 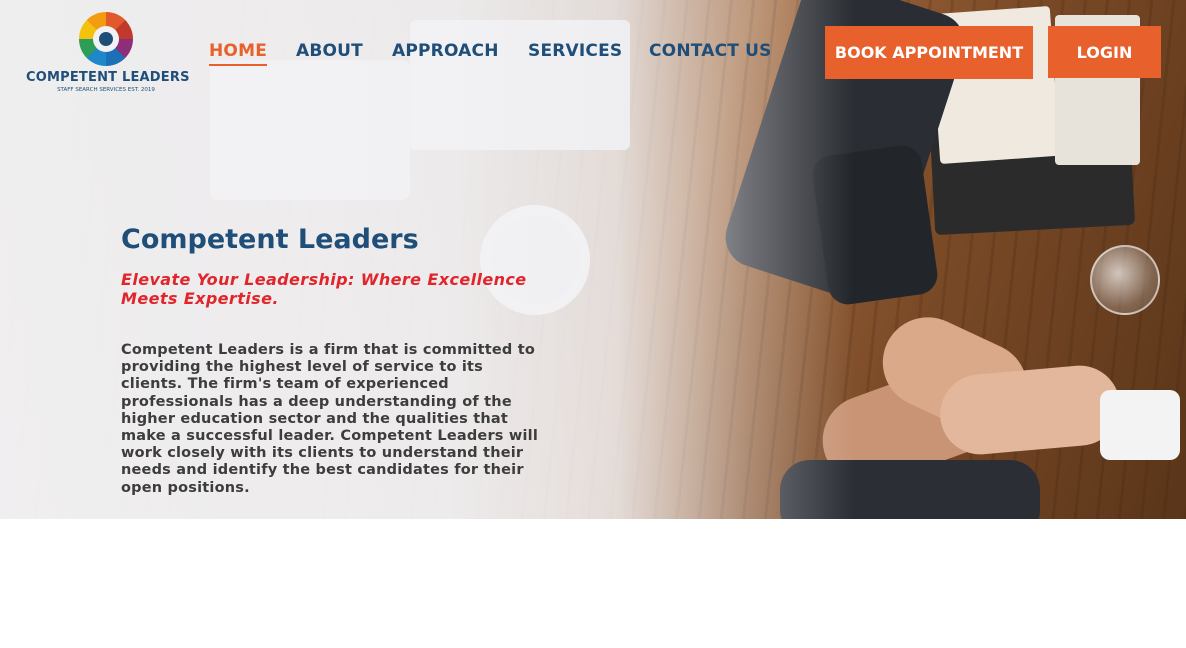 I want to click on book-appointment-button: BOOK APPOINTMENT, so click(x=929, y=52).